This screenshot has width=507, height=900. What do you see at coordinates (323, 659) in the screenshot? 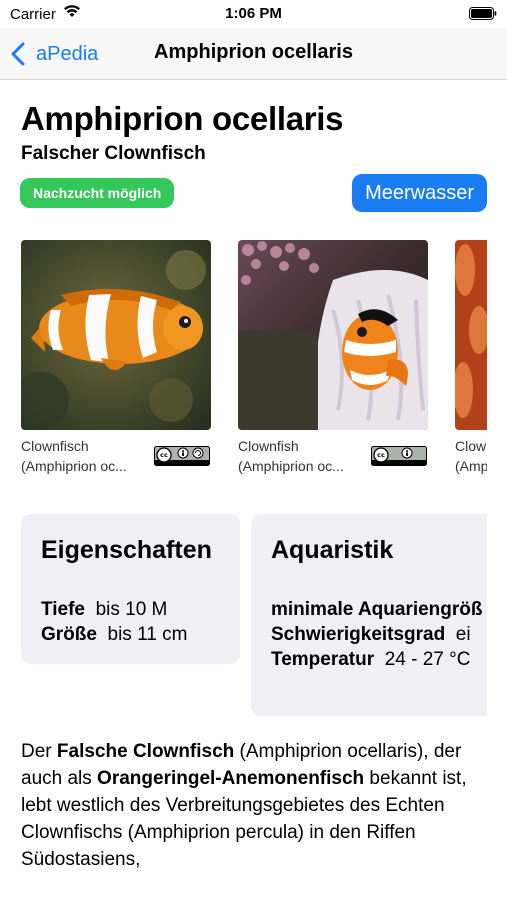
I see `aquaristics-label: Temperatur` at bounding box center [323, 659].